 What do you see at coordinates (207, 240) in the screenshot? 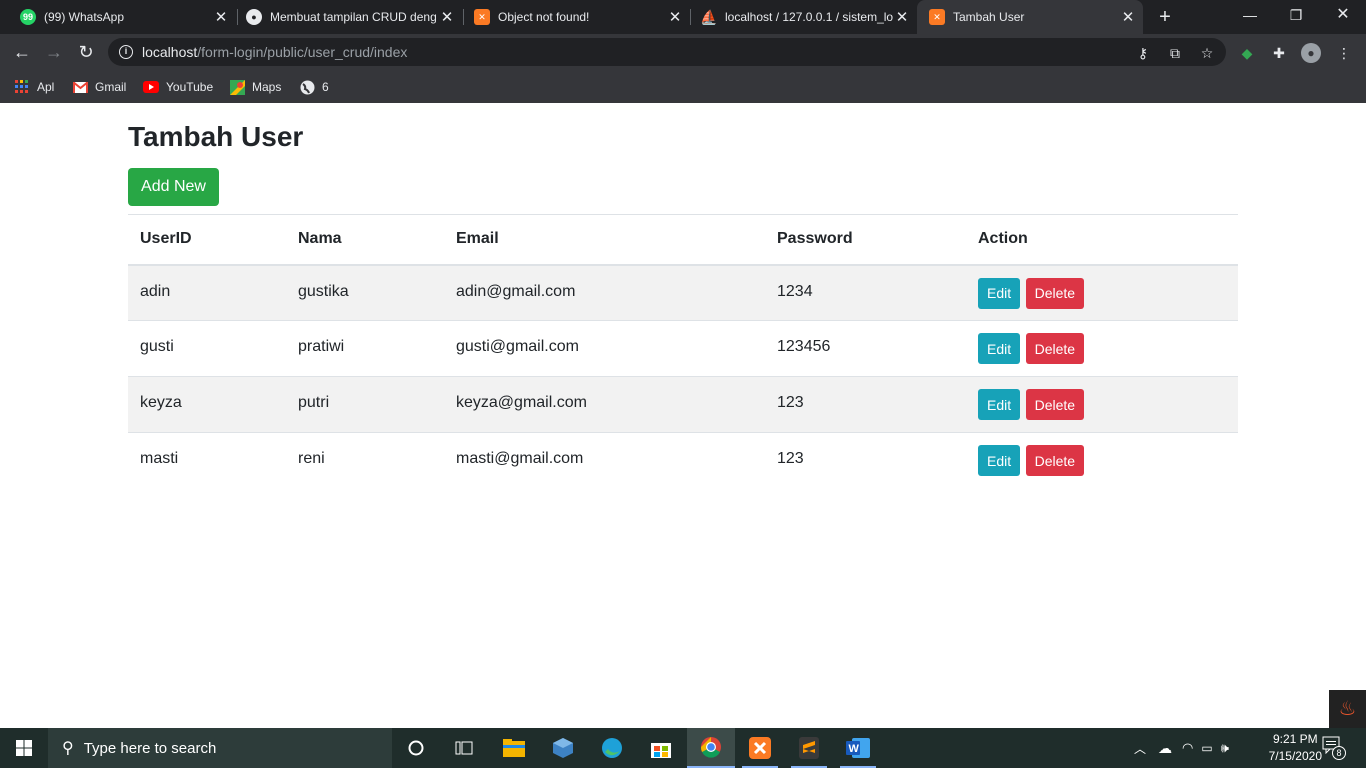
I see `column-header-userid: UserID` at bounding box center [207, 240].